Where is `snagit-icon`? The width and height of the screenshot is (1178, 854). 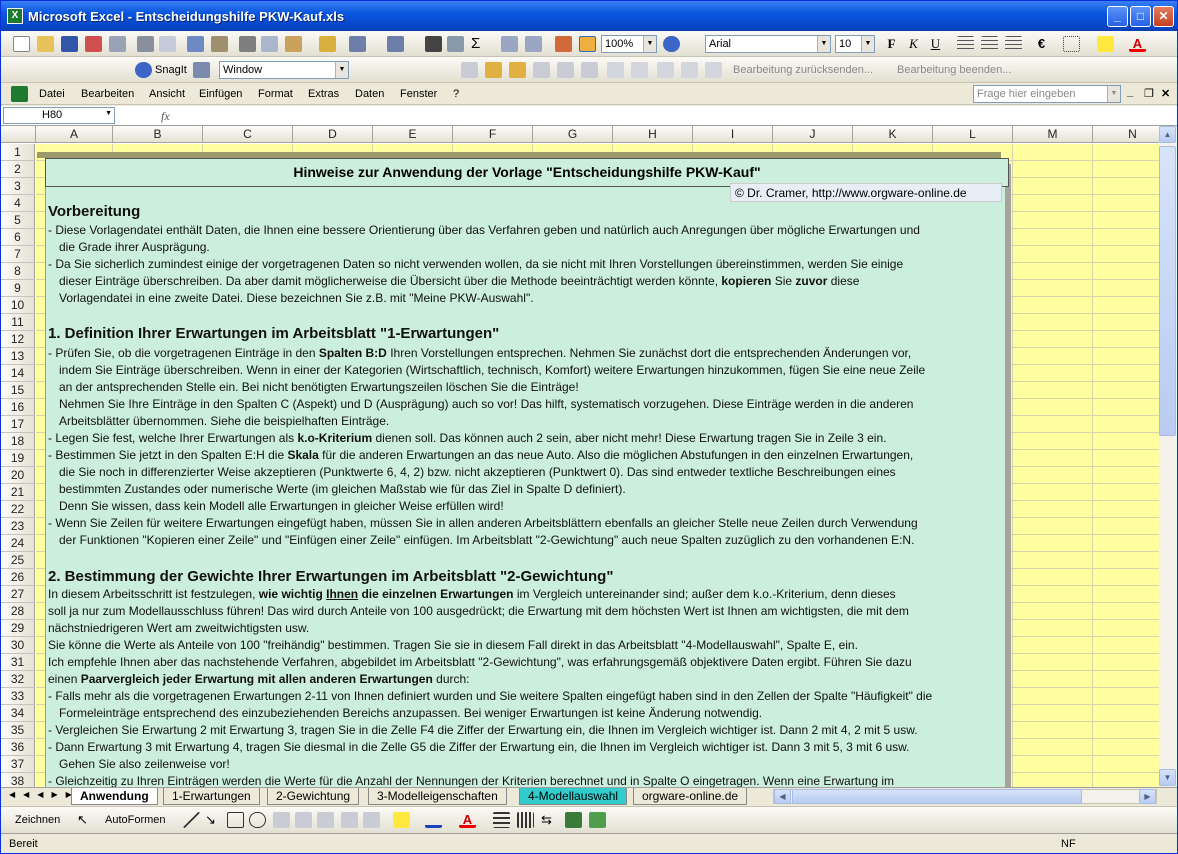 snagit-icon is located at coordinates (143, 70).